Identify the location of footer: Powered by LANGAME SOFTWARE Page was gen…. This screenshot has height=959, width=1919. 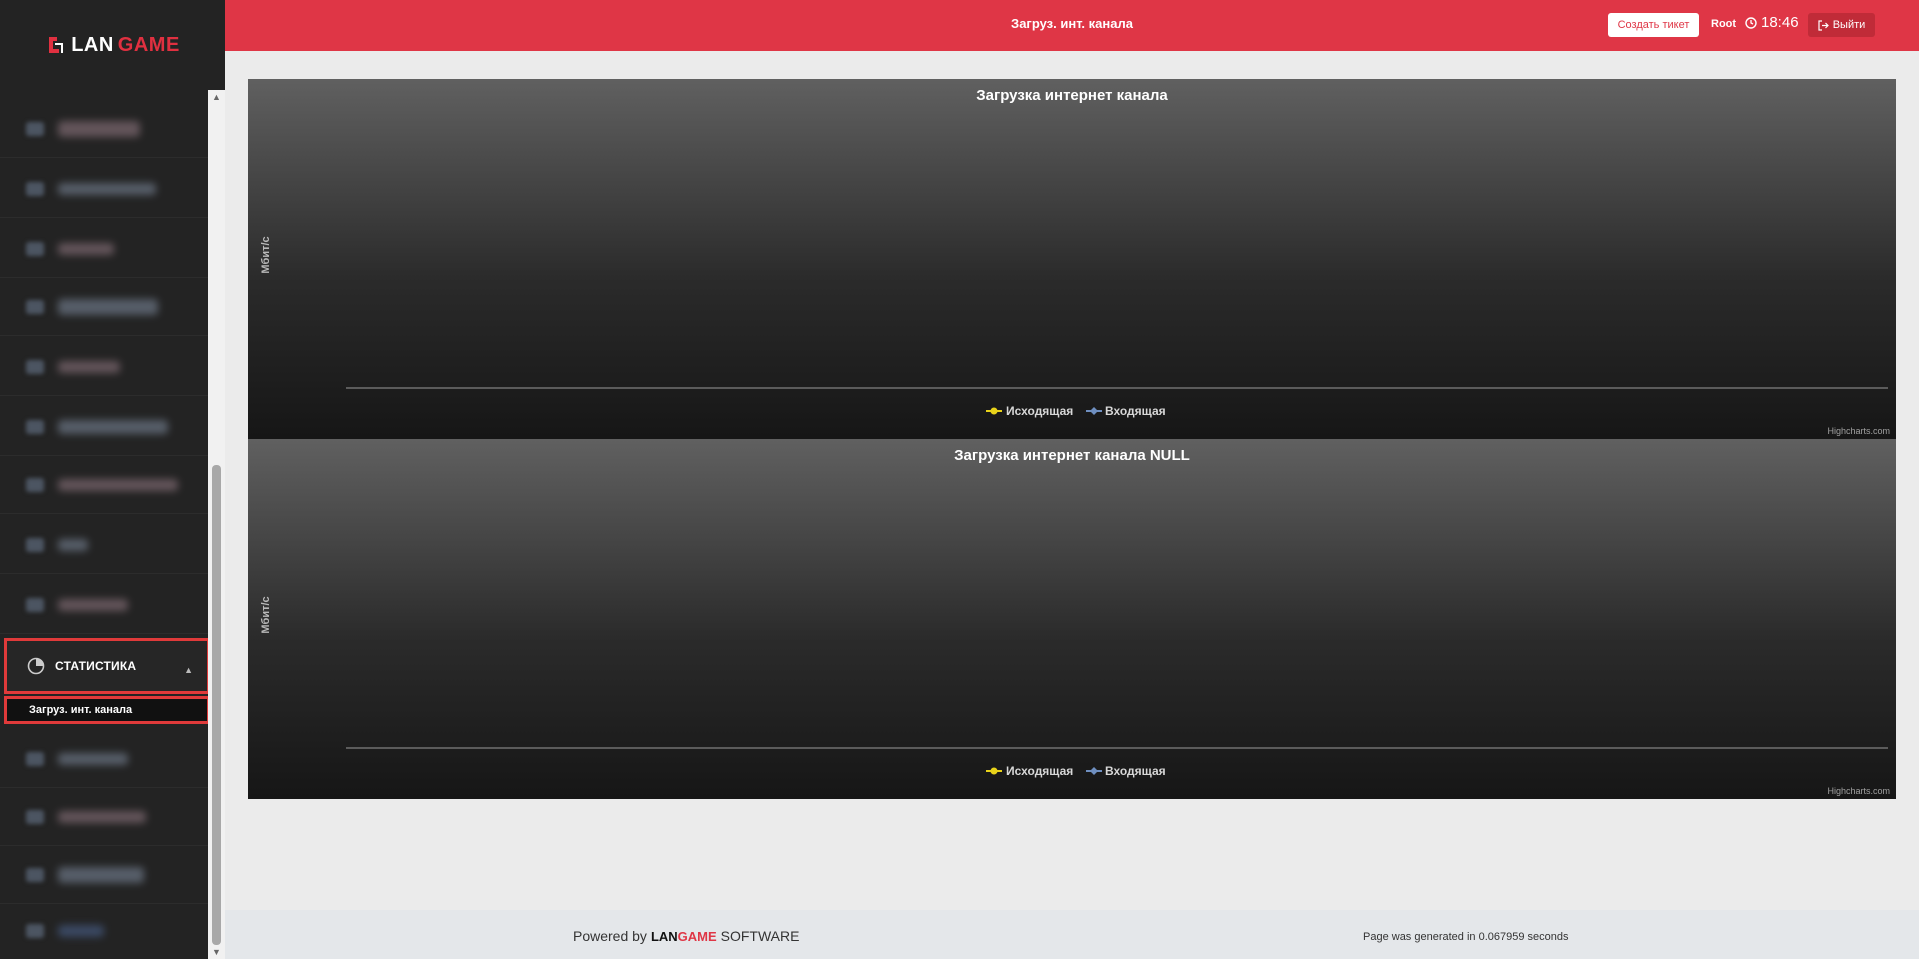
(1072, 934).